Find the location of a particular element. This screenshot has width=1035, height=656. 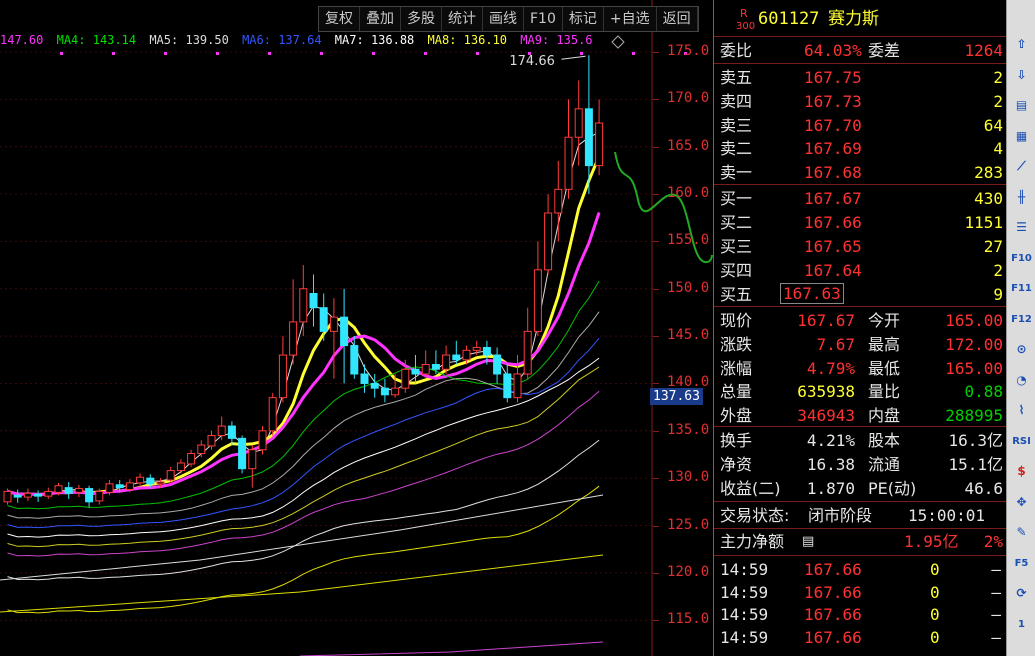

y-tick-label: 165.0 is located at coordinates (688, 145).